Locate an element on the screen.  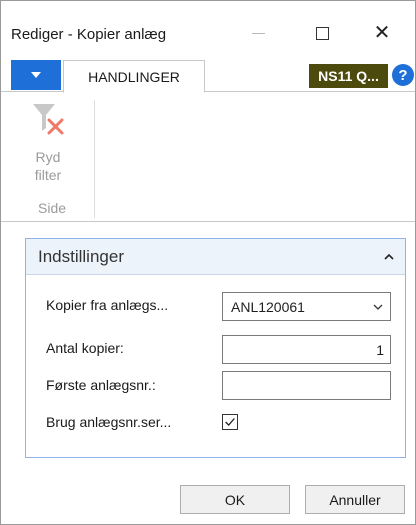
ribbon-group-separator is located at coordinates (94, 159).